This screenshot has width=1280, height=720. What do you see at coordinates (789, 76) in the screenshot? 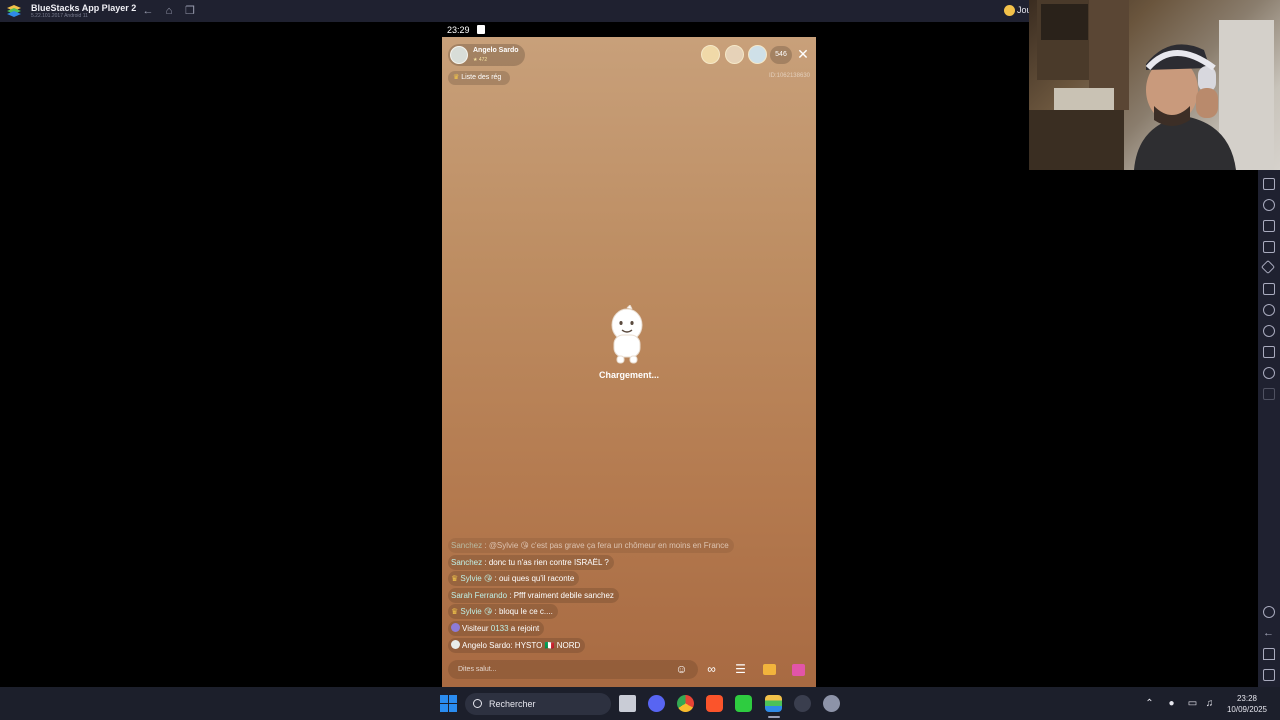
I see `room-id: ID:1062138630` at bounding box center [789, 76].